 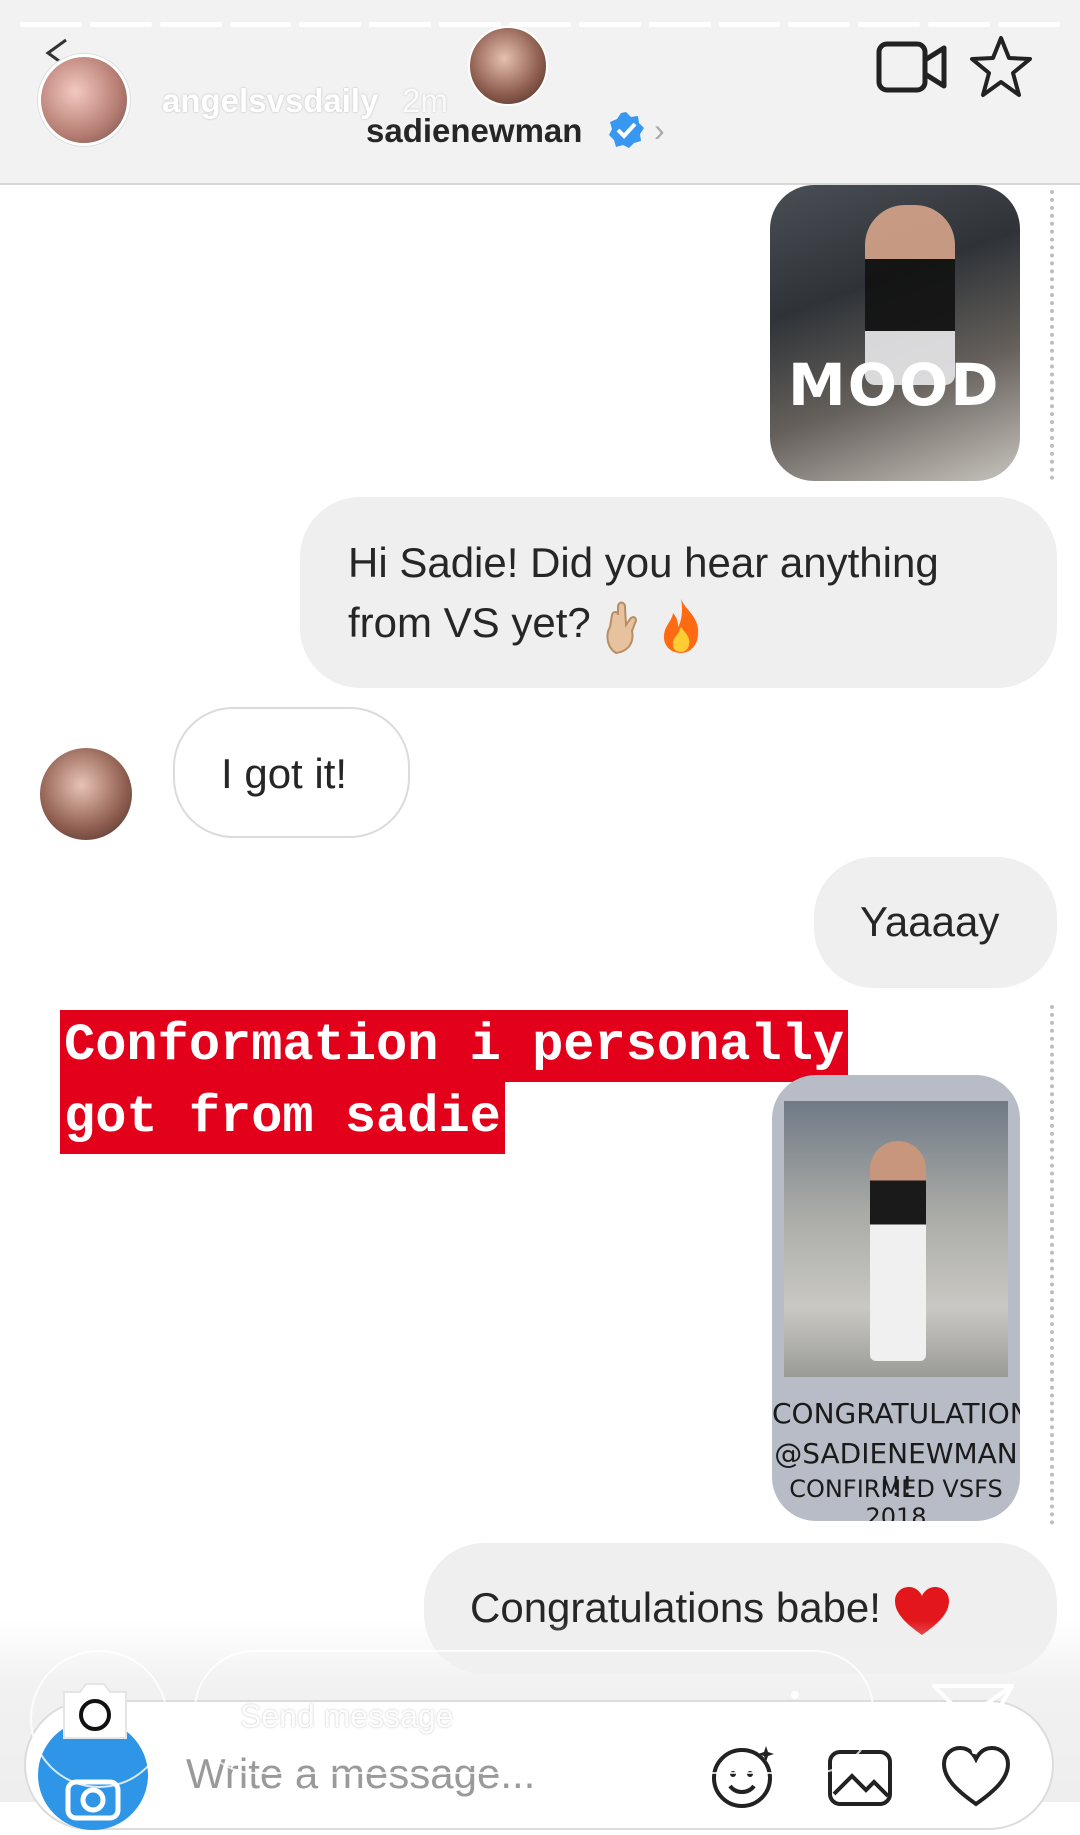 I want to click on shared-story-text: CONFIRMED VSFS 2018, so click(x=896, y=1498).